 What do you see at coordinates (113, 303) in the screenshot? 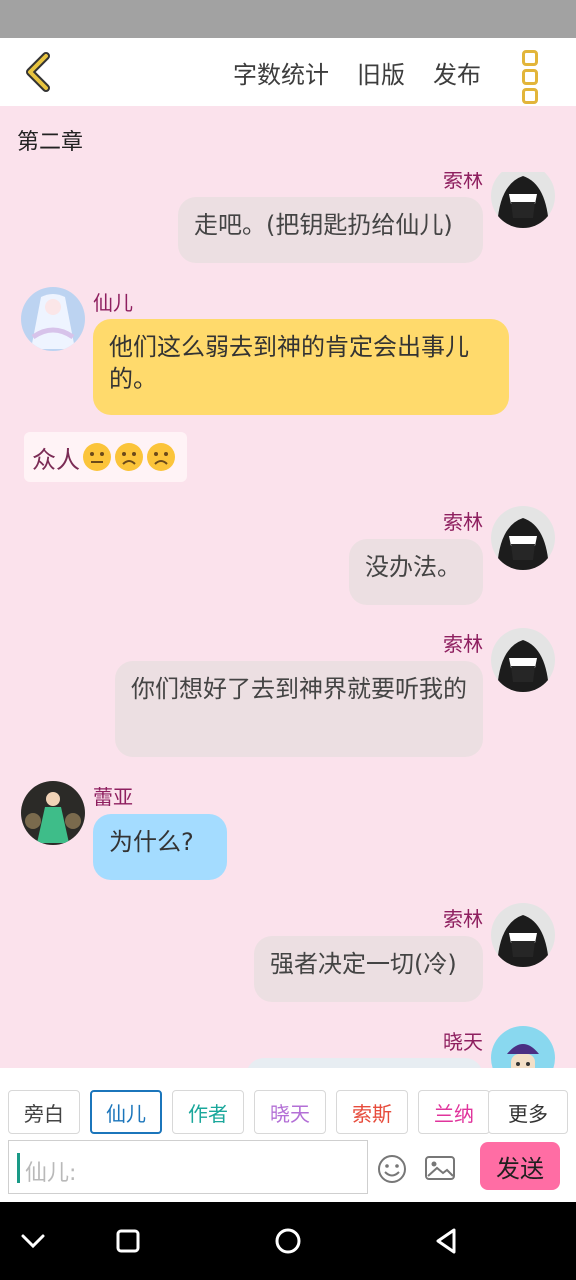
I see `speaker-name: 仙儿` at bounding box center [113, 303].